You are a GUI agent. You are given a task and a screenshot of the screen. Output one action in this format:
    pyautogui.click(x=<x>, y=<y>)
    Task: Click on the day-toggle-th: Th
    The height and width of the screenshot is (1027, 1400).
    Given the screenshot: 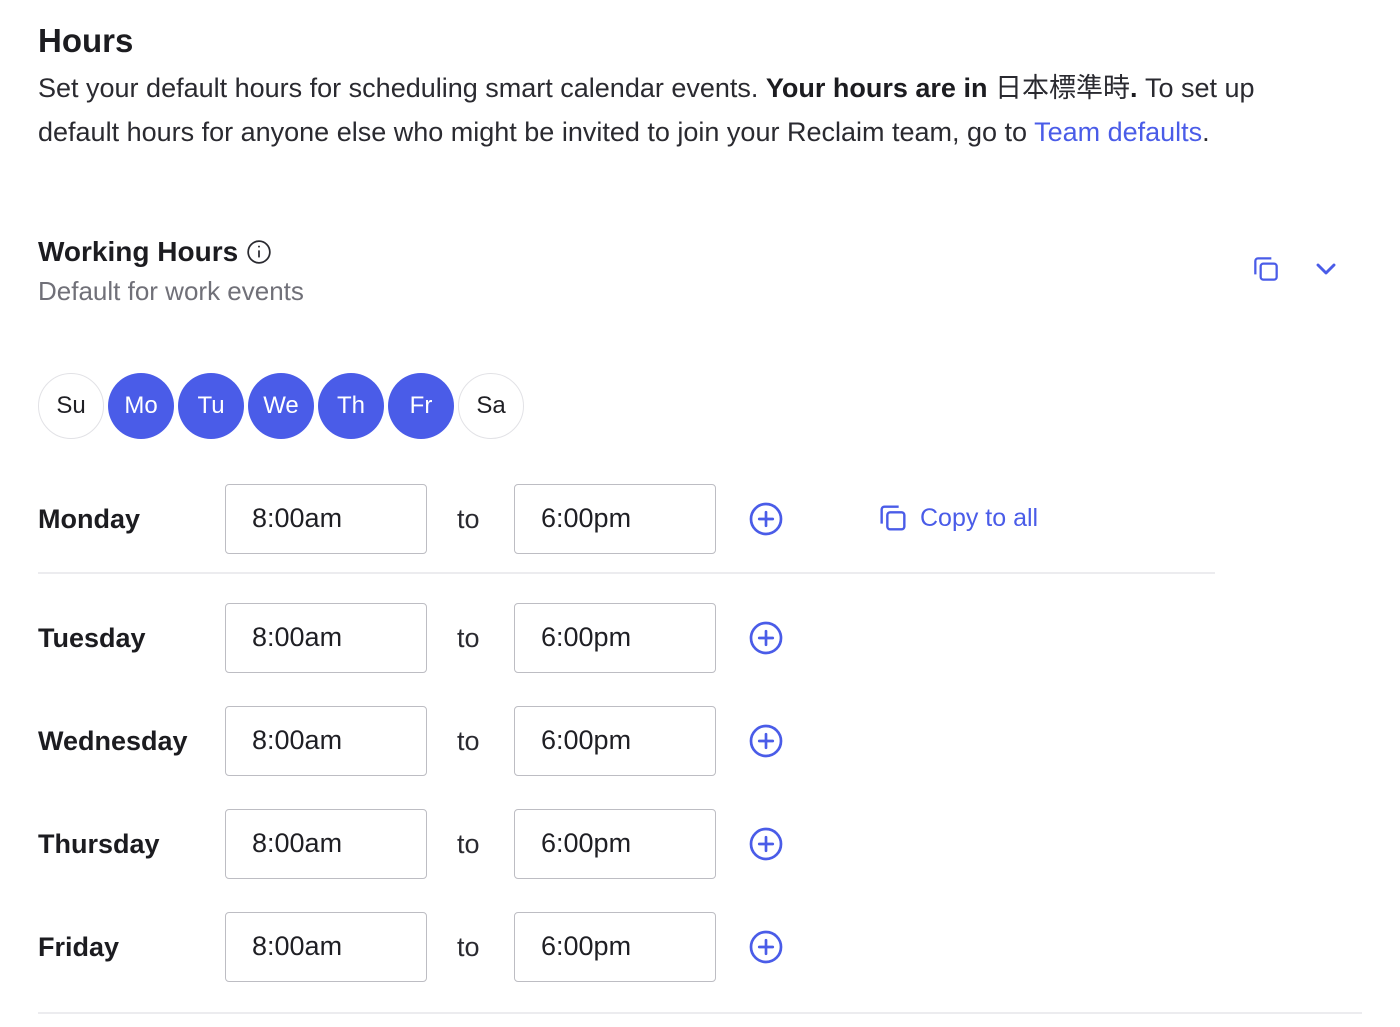 What is the action you would take?
    pyautogui.click(x=351, y=406)
    